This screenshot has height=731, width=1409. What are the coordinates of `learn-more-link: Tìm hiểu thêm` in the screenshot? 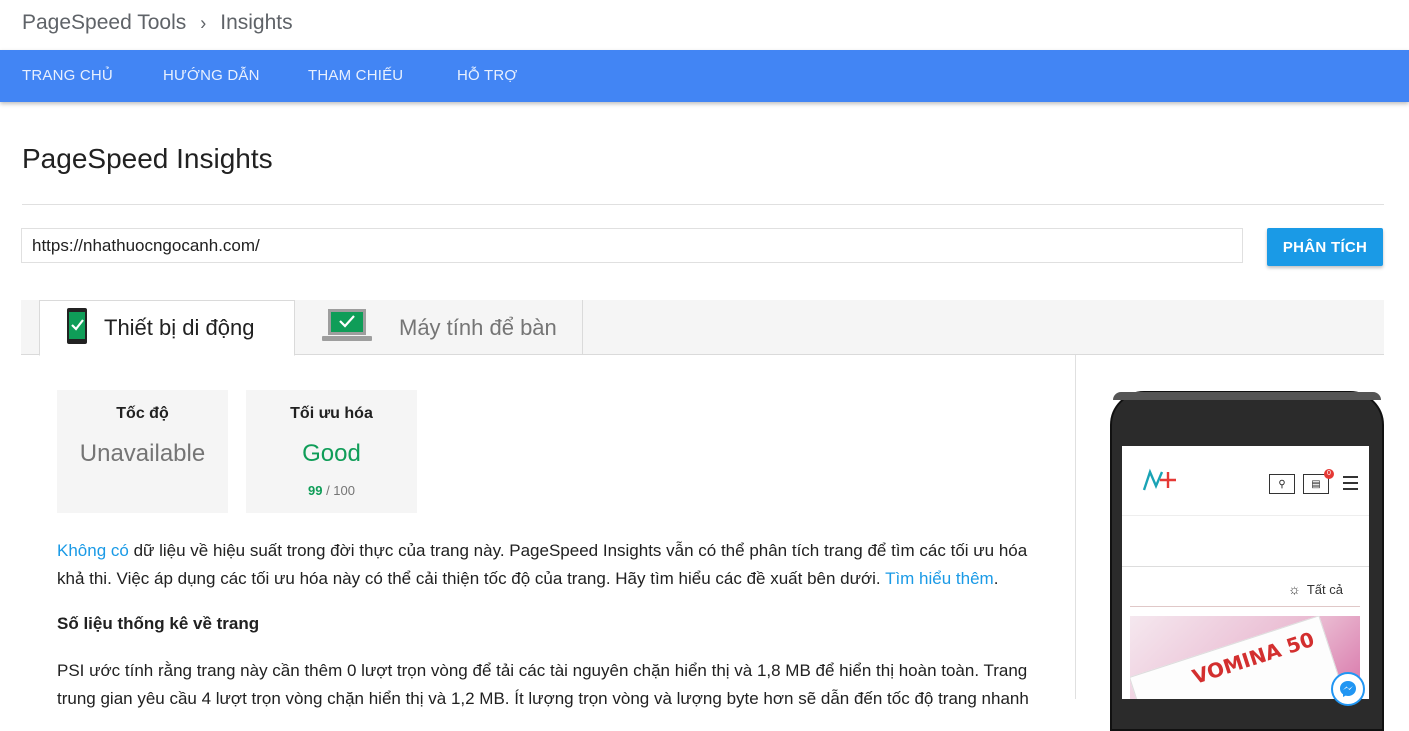 It's located at (939, 578).